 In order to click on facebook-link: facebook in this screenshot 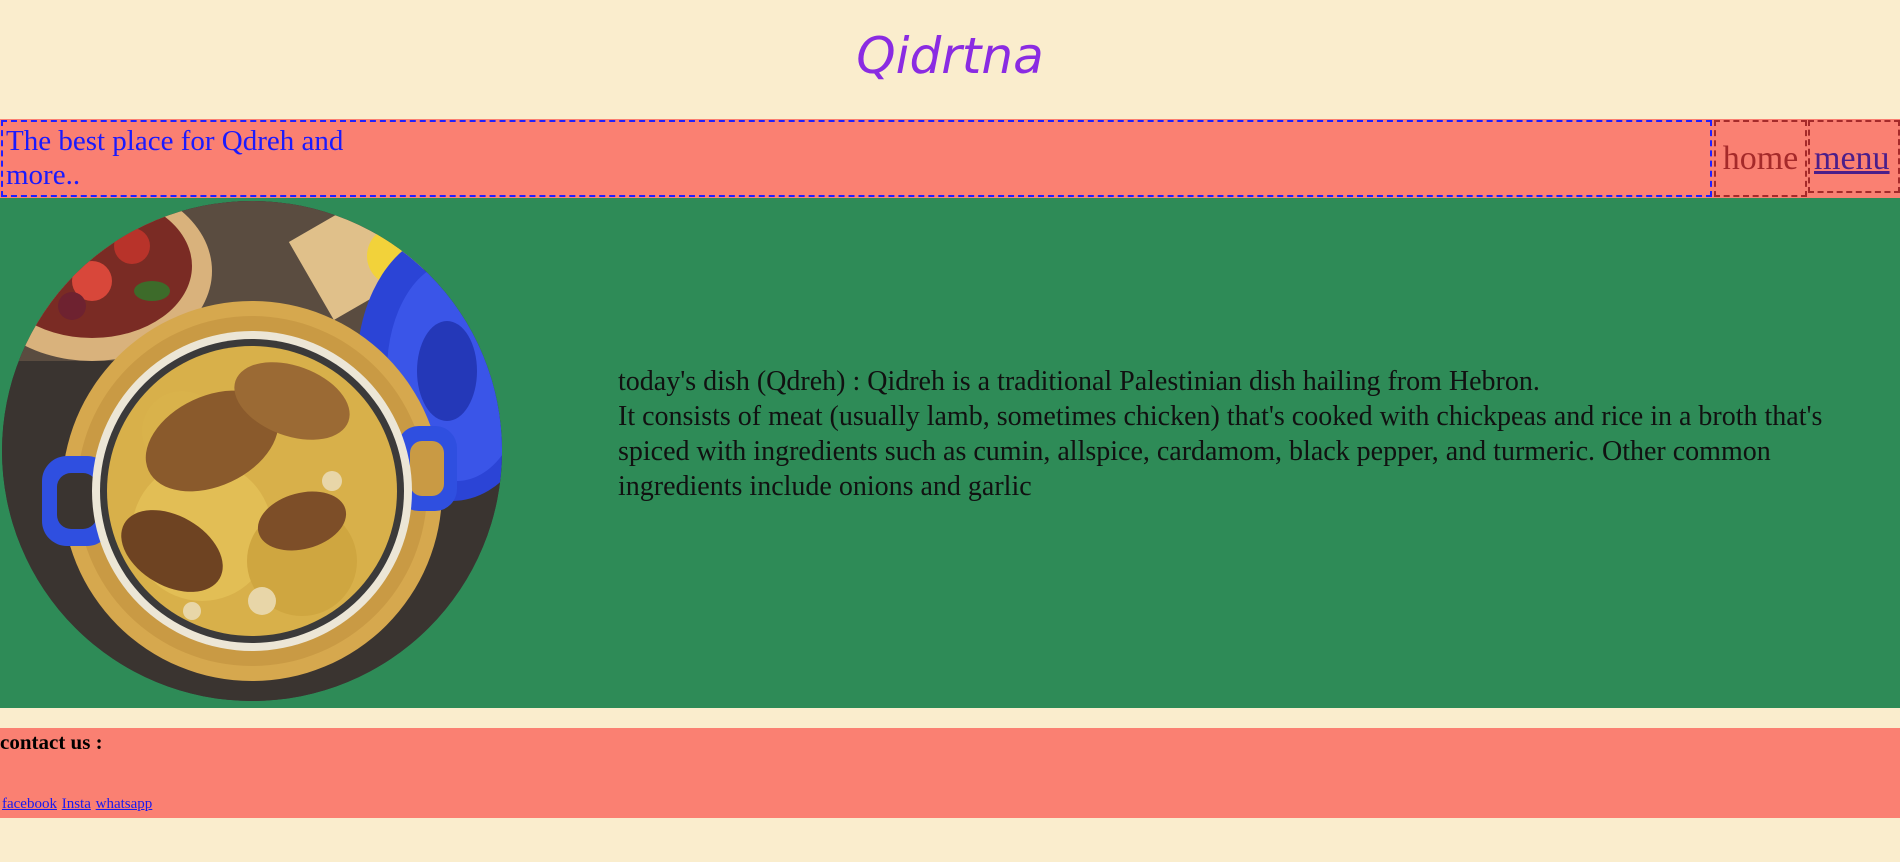, I will do `click(29, 804)`.